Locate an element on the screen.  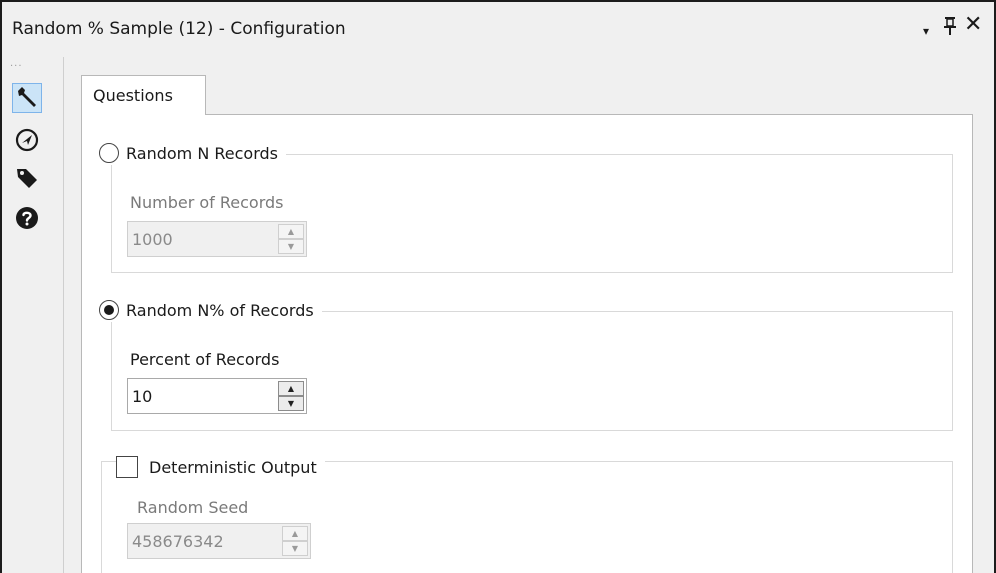
random-n-records-option: Random N Records is located at coordinates (192, 153).